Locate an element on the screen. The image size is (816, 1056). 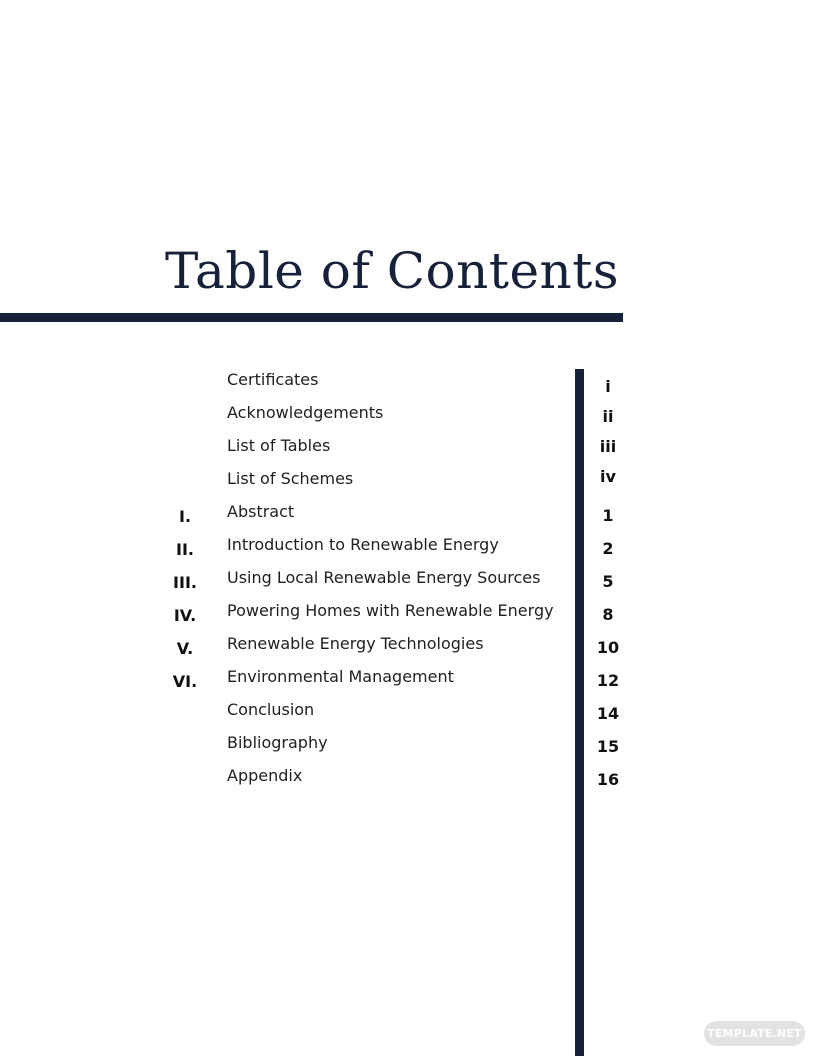
title-underline-divider is located at coordinates (311, 317).